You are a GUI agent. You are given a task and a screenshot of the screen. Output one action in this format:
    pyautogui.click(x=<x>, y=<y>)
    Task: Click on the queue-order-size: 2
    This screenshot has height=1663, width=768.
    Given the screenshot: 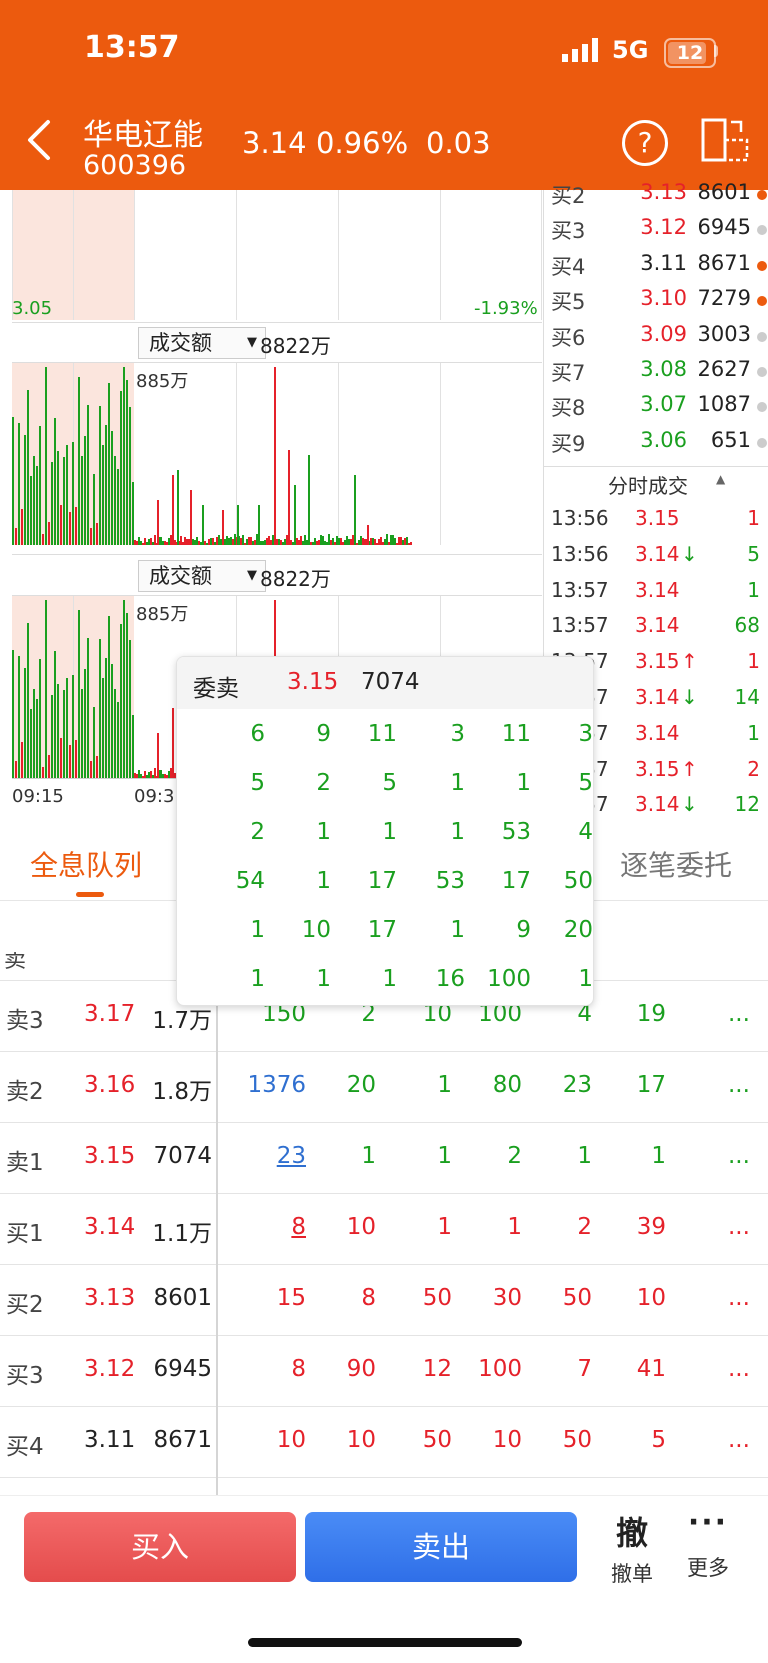 What is the action you would take?
    pyautogui.click(x=584, y=1227)
    